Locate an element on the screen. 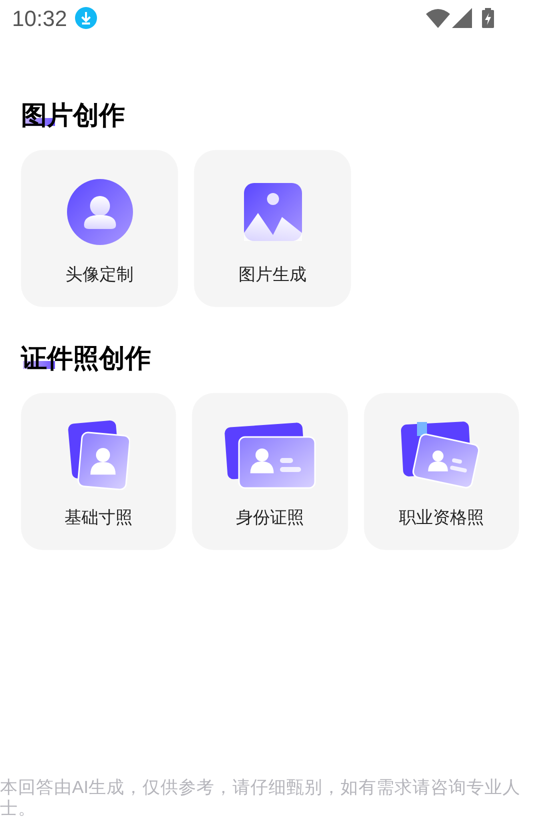 This screenshot has width=540, height=835. download-icon is located at coordinates (86, 18).